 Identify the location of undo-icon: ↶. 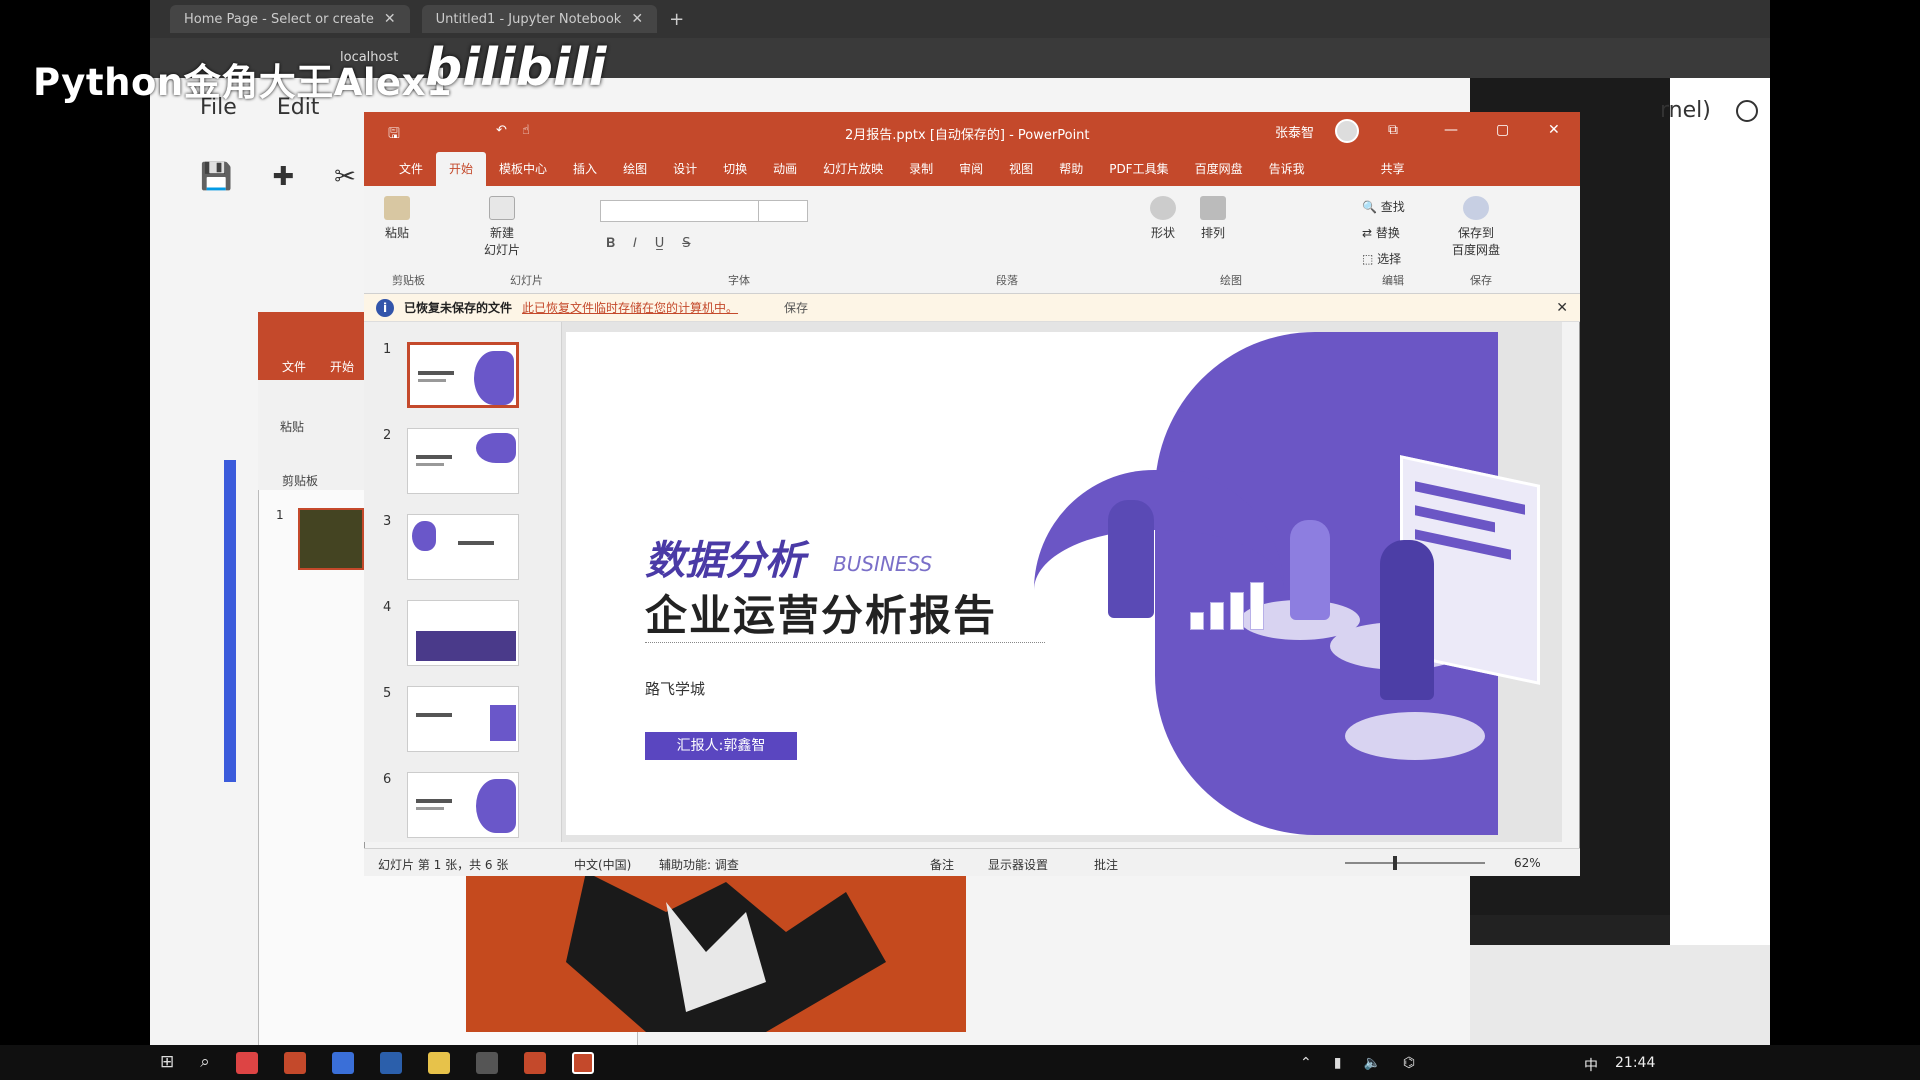
(501, 130).